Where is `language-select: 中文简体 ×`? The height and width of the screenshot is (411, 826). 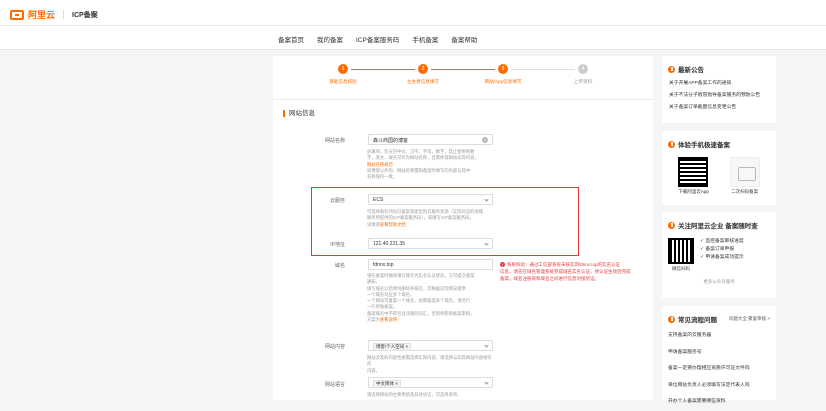 language-select: 中文简体 × is located at coordinates (430, 382).